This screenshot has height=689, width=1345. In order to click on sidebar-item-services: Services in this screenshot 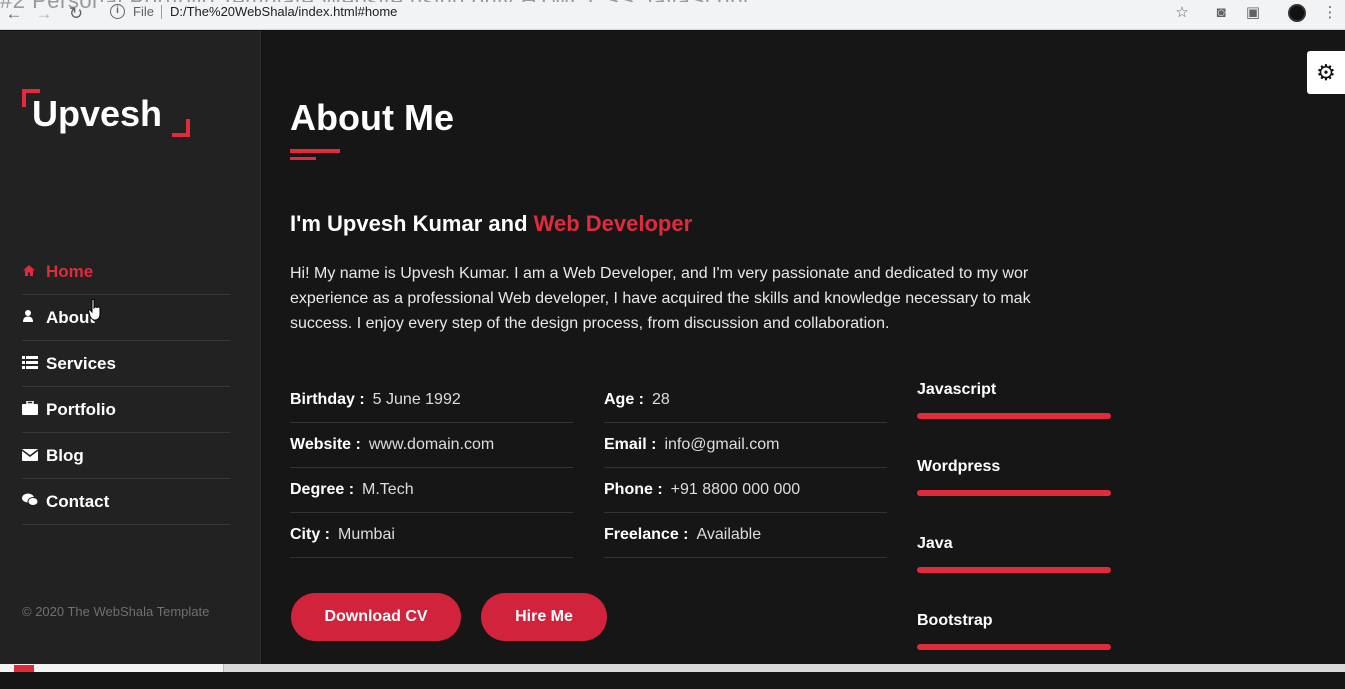, I will do `click(126, 364)`.